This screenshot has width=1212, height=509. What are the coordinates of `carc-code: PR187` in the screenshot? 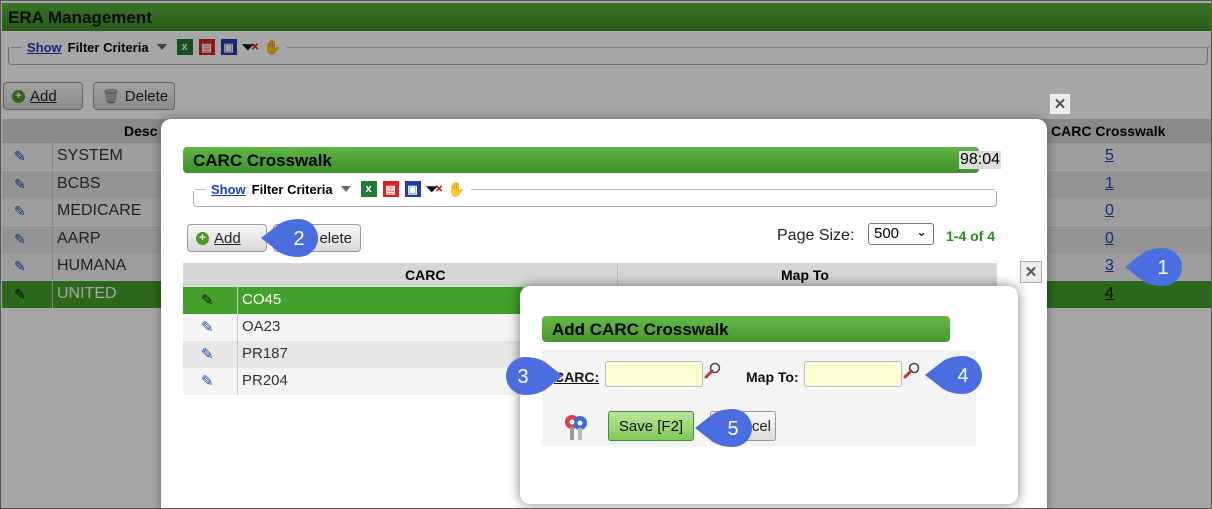 It's located at (265, 353).